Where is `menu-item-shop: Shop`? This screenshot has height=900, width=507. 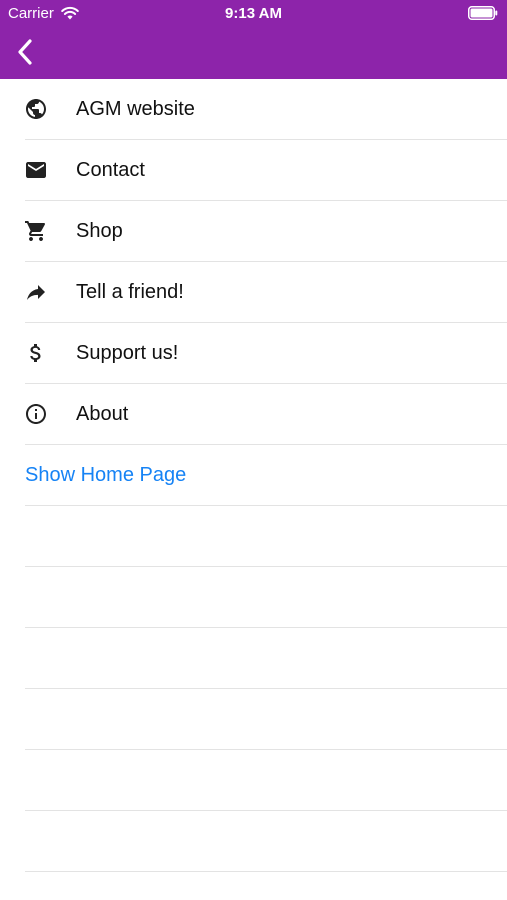
menu-item-shop: Shop is located at coordinates (253, 231).